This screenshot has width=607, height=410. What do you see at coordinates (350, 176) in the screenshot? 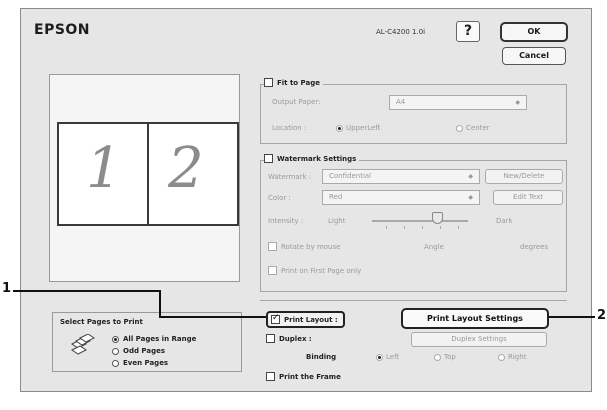
I see `watermark-value: Confidential` at bounding box center [350, 176].